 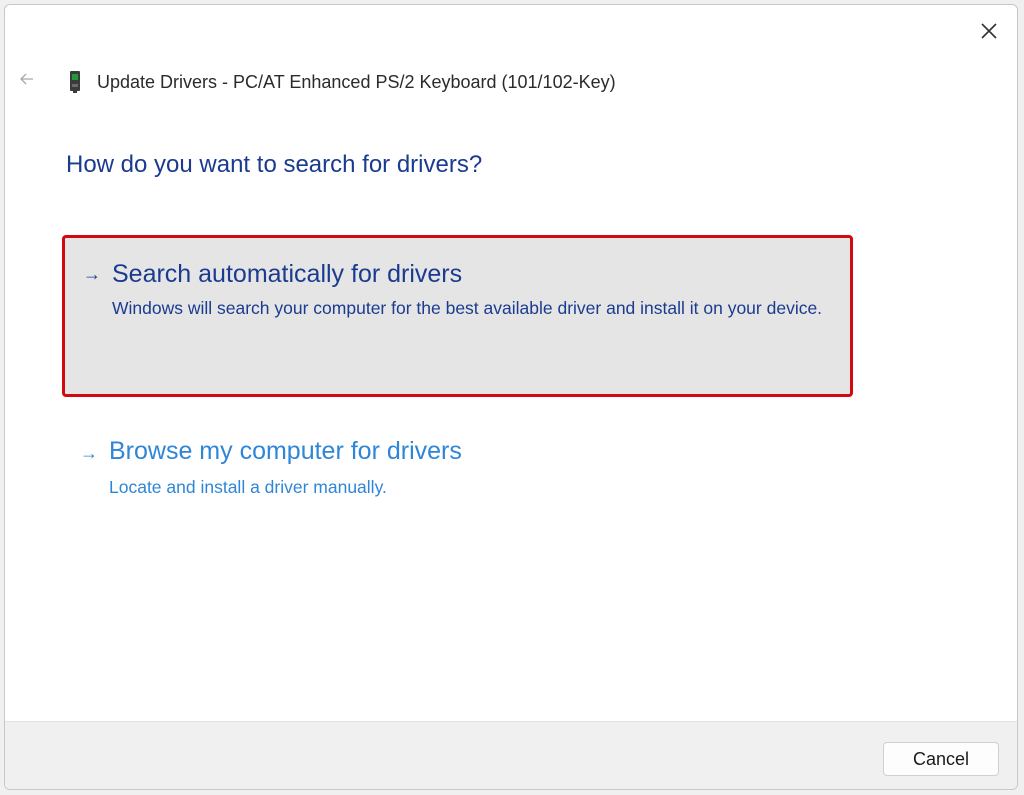 What do you see at coordinates (941, 759) in the screenshot?
I see `cancel-button: Cancel` at bounding box center [941, 759].